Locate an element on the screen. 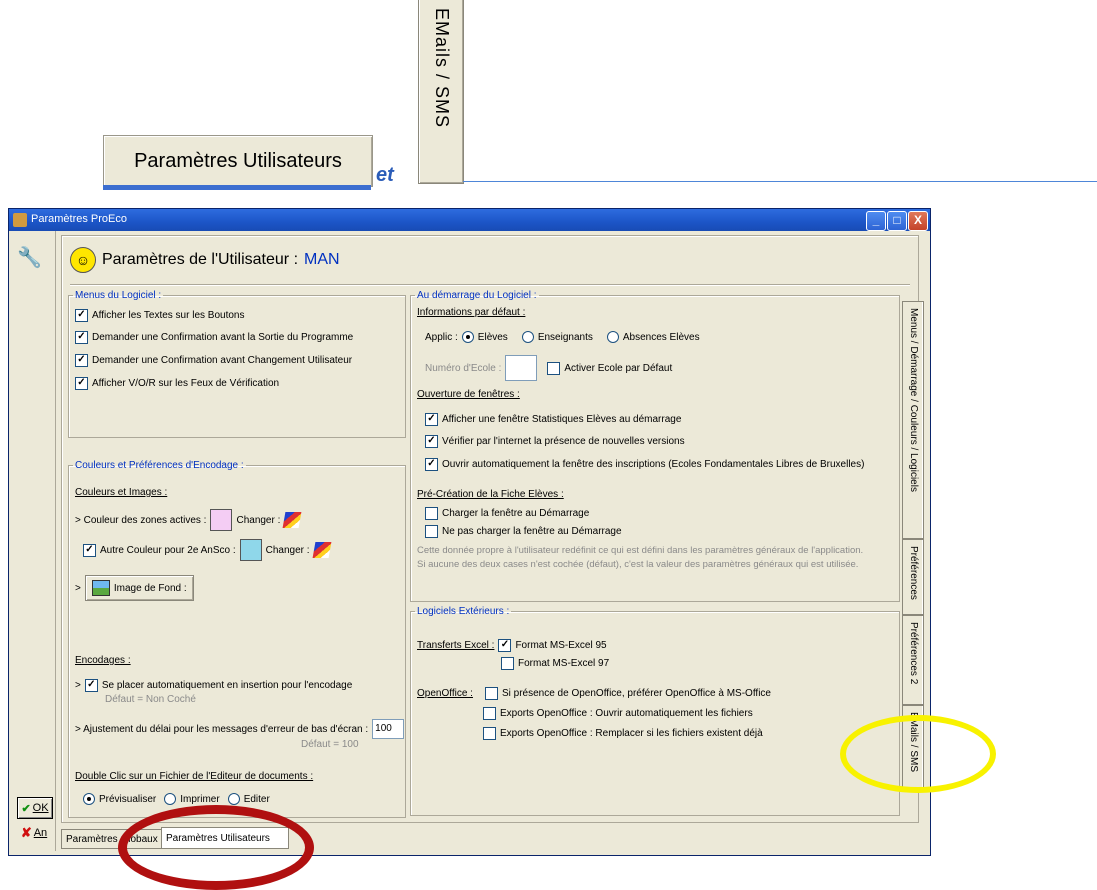 This screenshot has width=1097, height=890. radio-label: Editer is located at coordinates (256, 799).